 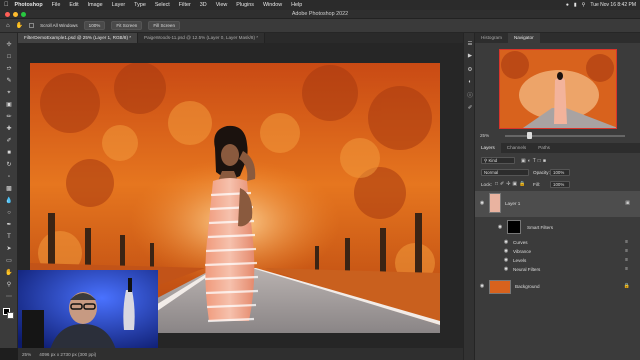 What do you see at coordinates (162, 5) in the screenshot?
I see `menu-select: Select` at bounding box center [162, 5].